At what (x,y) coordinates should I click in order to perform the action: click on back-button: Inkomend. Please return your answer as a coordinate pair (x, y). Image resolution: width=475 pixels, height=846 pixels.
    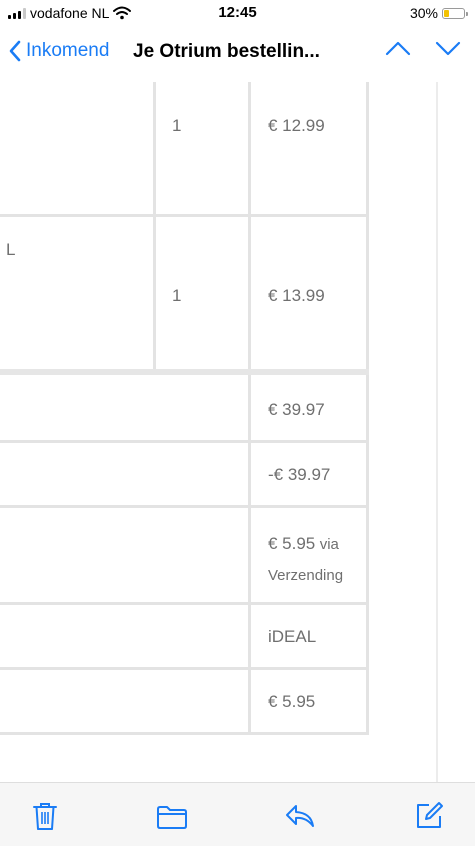
    Looking at the image, I should click on (58, 51).